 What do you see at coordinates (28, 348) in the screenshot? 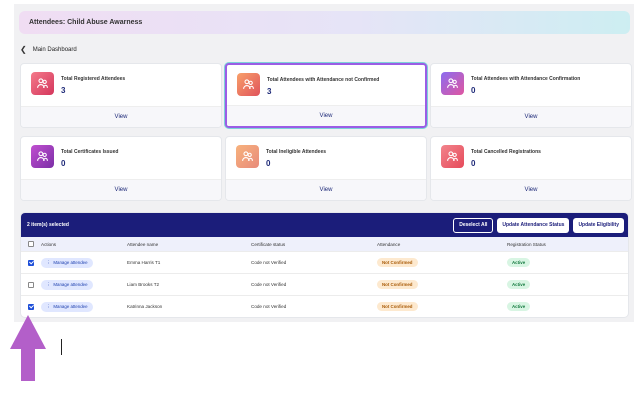
I see `pointer-arrow-icon` at bounding box center [28, 348].